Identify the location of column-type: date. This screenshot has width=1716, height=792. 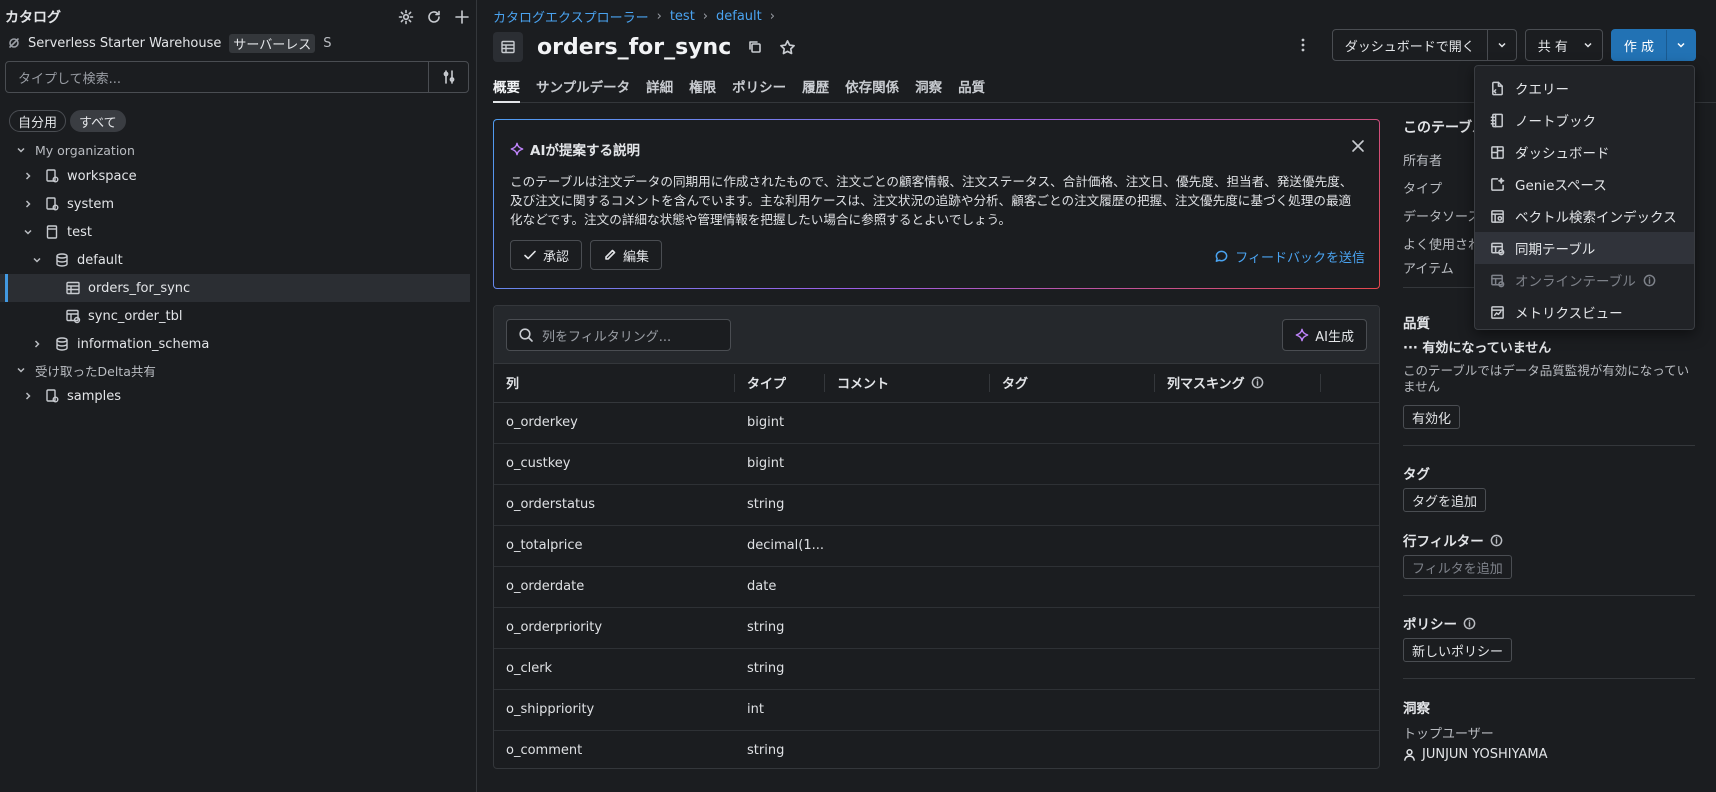
(780, 587).